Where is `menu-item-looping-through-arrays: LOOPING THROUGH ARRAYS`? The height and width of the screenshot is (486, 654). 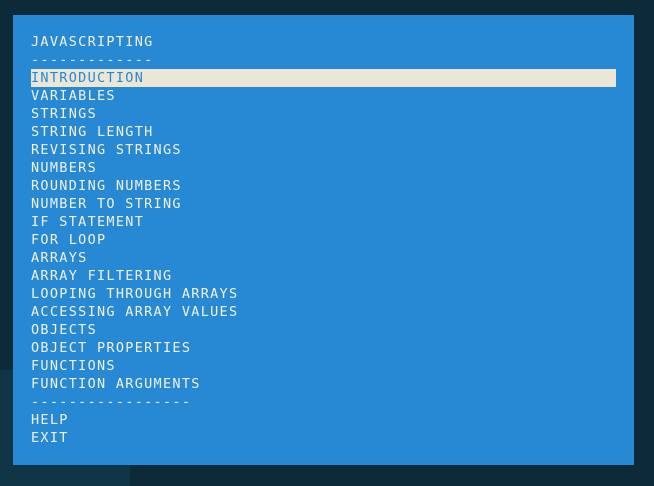
menu-item-looping-through-arrays: LOOPING THROUGH ARRAYS is located at coordinates (323, 294).